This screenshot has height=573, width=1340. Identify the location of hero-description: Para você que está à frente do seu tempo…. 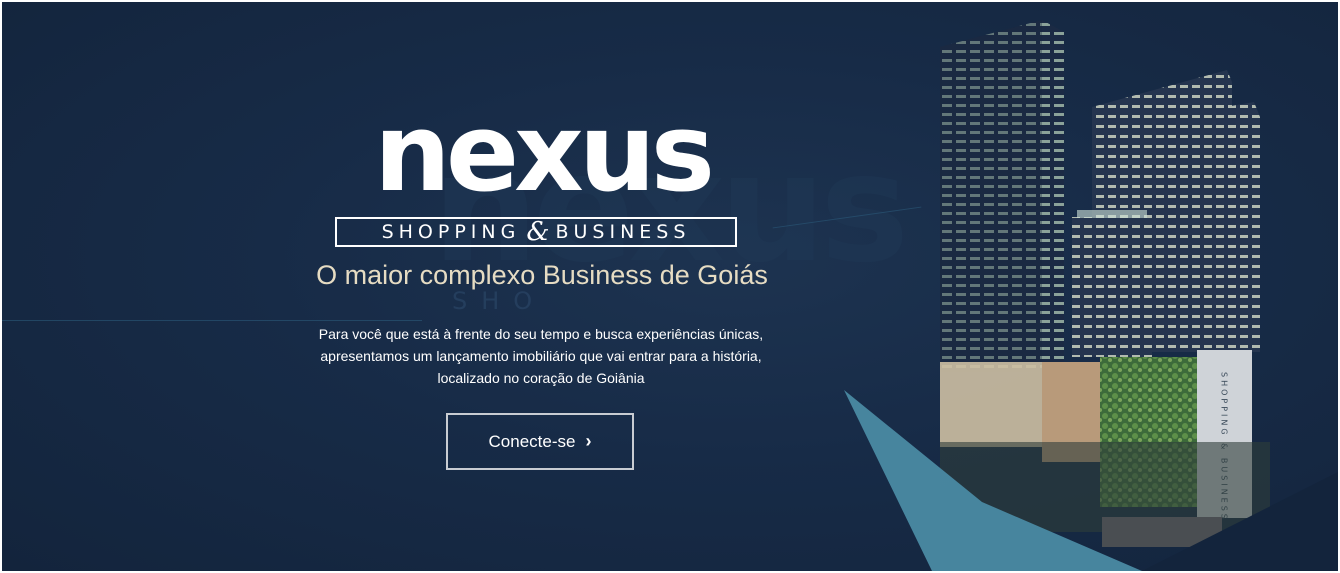
(541, 356).